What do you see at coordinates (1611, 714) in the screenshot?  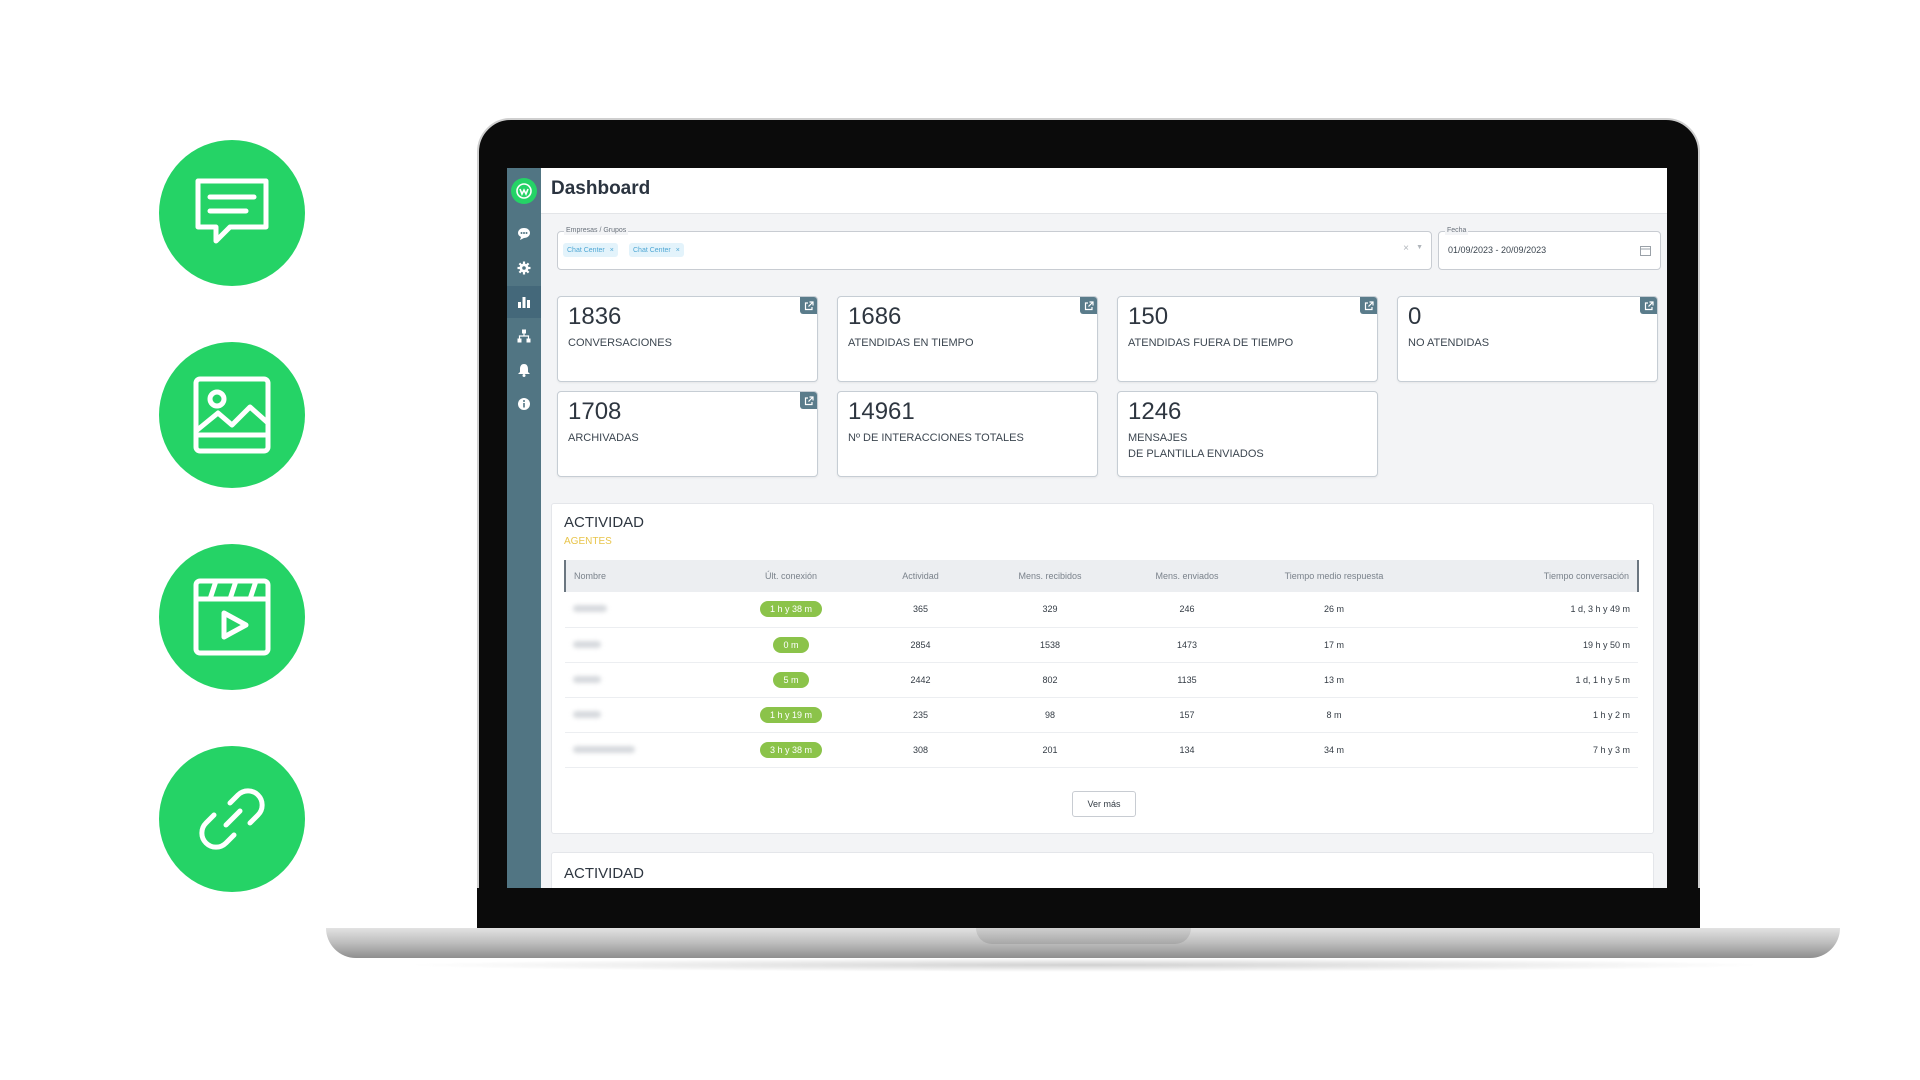 I see `conversation-time-cell: 1 h y 2 m` at bounding box center [1611, 714].